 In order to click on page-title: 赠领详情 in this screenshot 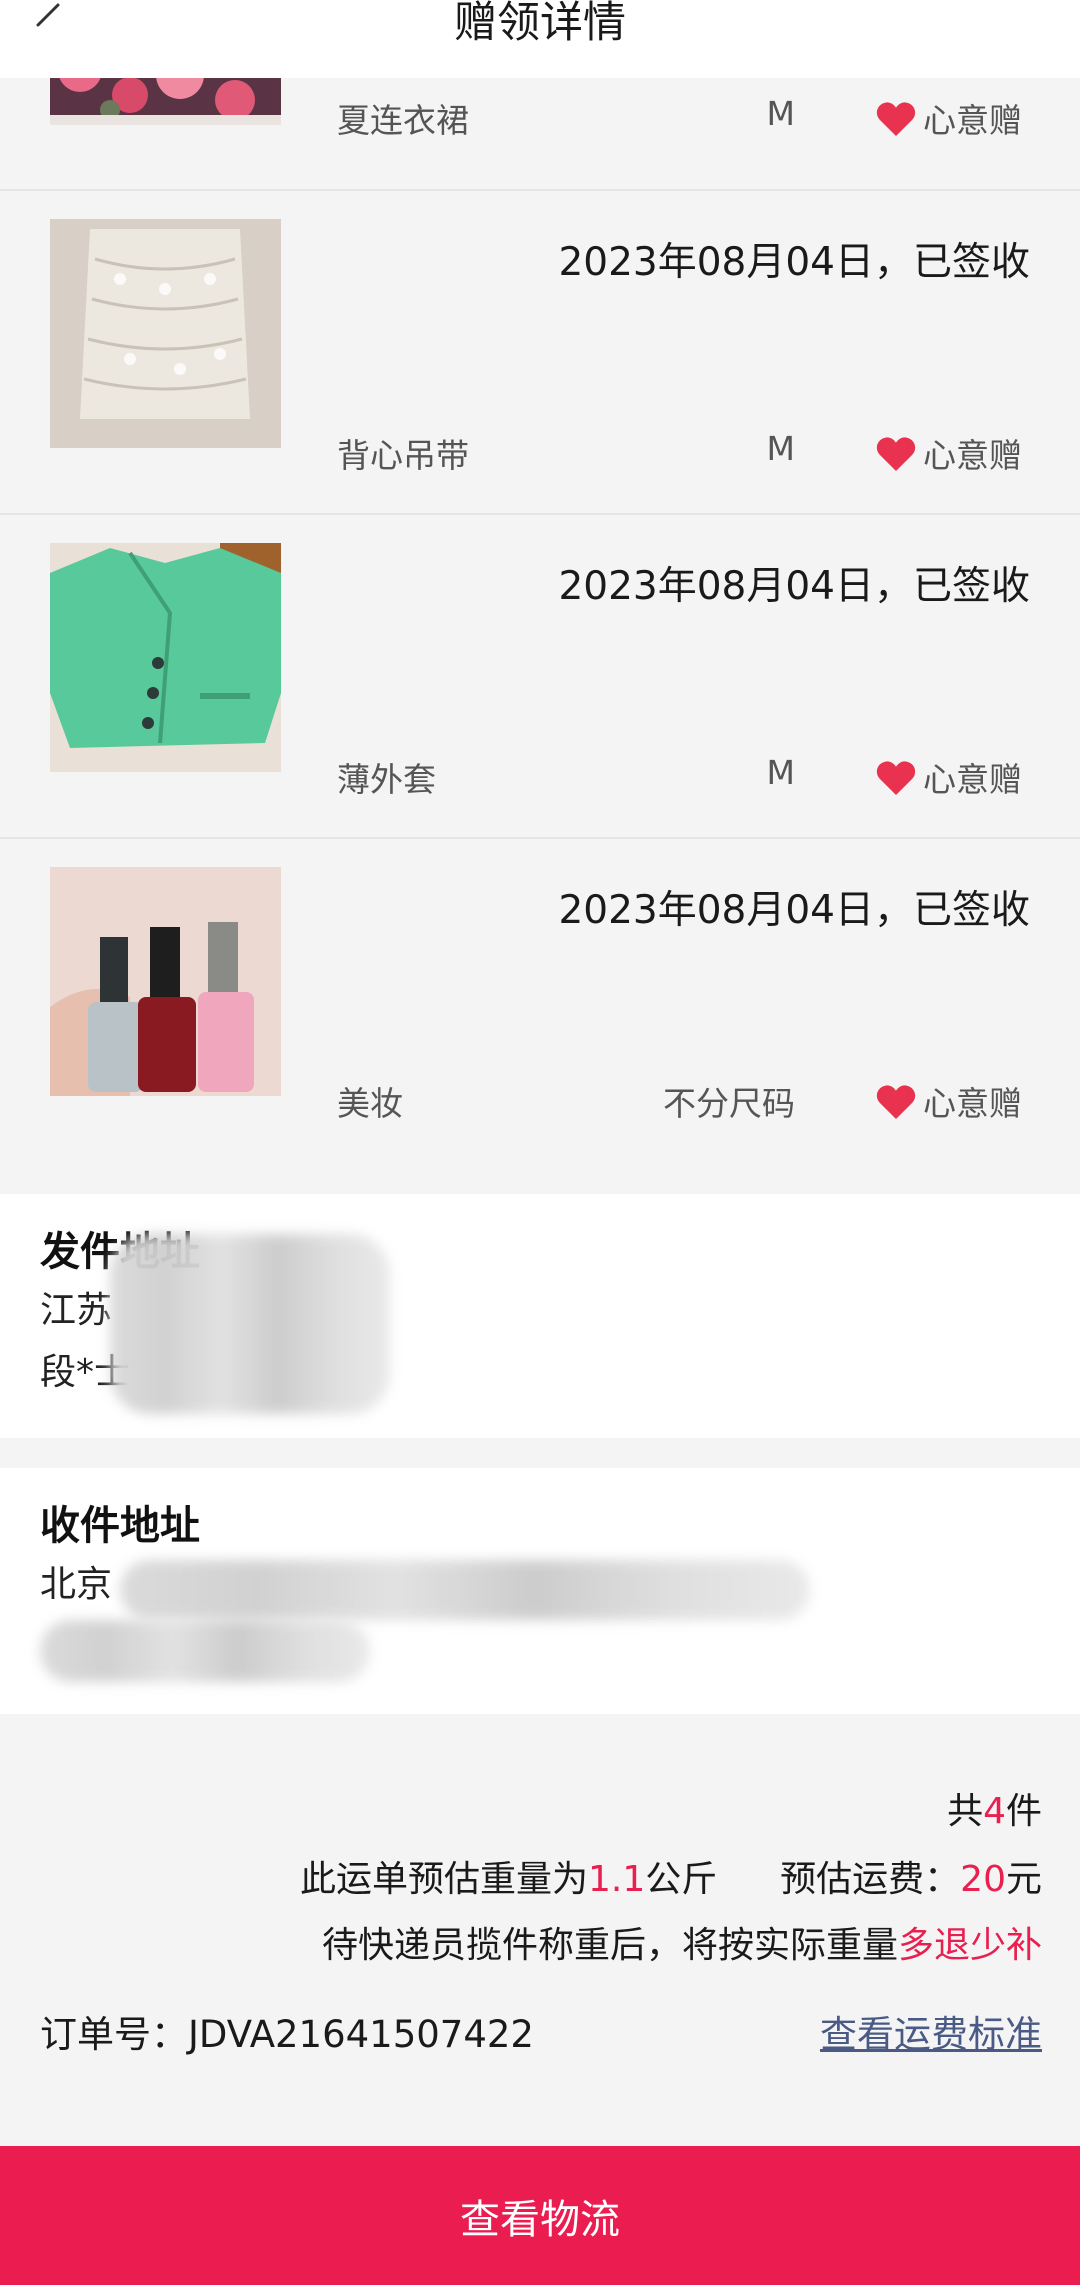, I will do `click(540, 24)`.